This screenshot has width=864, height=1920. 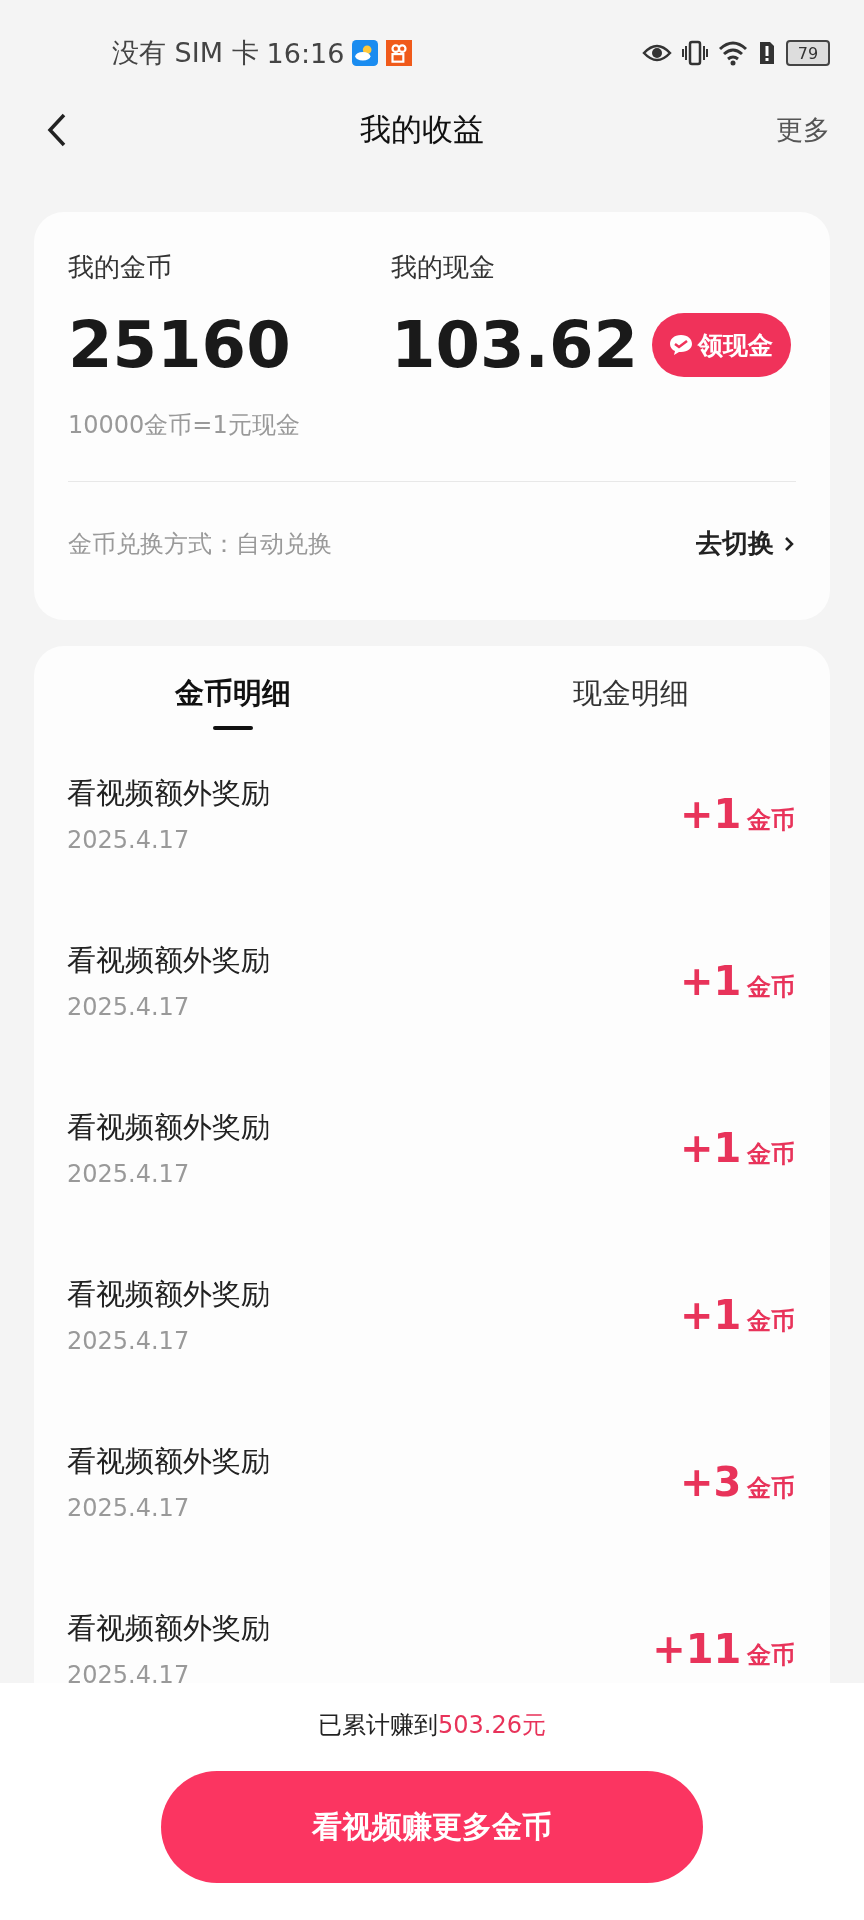 I want to click on switch-link: 去切换, so click(x=746, y=543).